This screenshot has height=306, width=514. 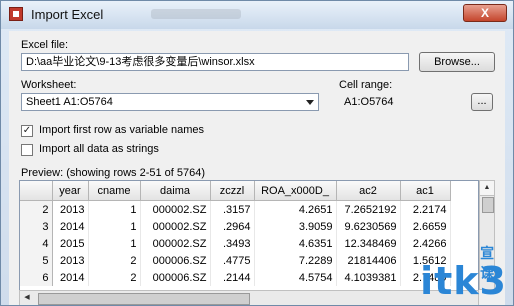 I want to click on table-cell: 7.2289, so click(x=295, y=260).